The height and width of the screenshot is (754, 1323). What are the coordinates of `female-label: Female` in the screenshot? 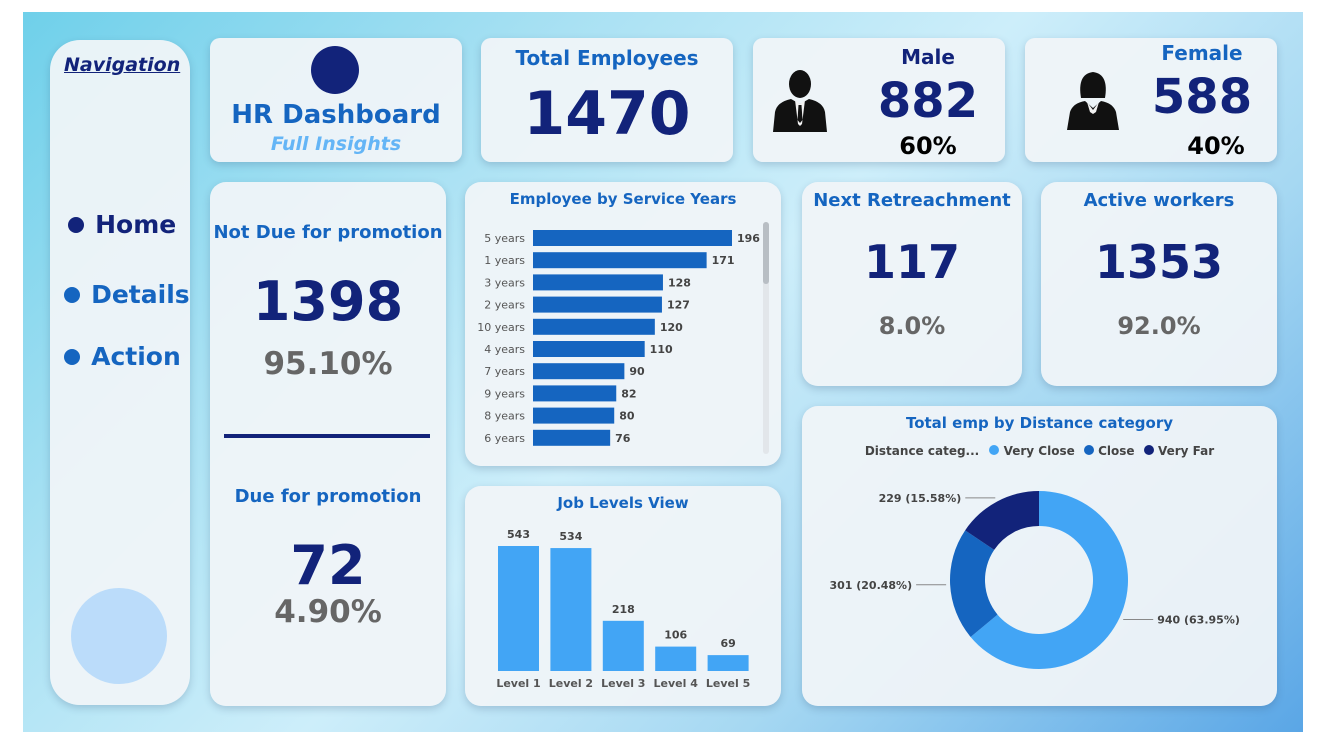 It's located at (1202, 53).